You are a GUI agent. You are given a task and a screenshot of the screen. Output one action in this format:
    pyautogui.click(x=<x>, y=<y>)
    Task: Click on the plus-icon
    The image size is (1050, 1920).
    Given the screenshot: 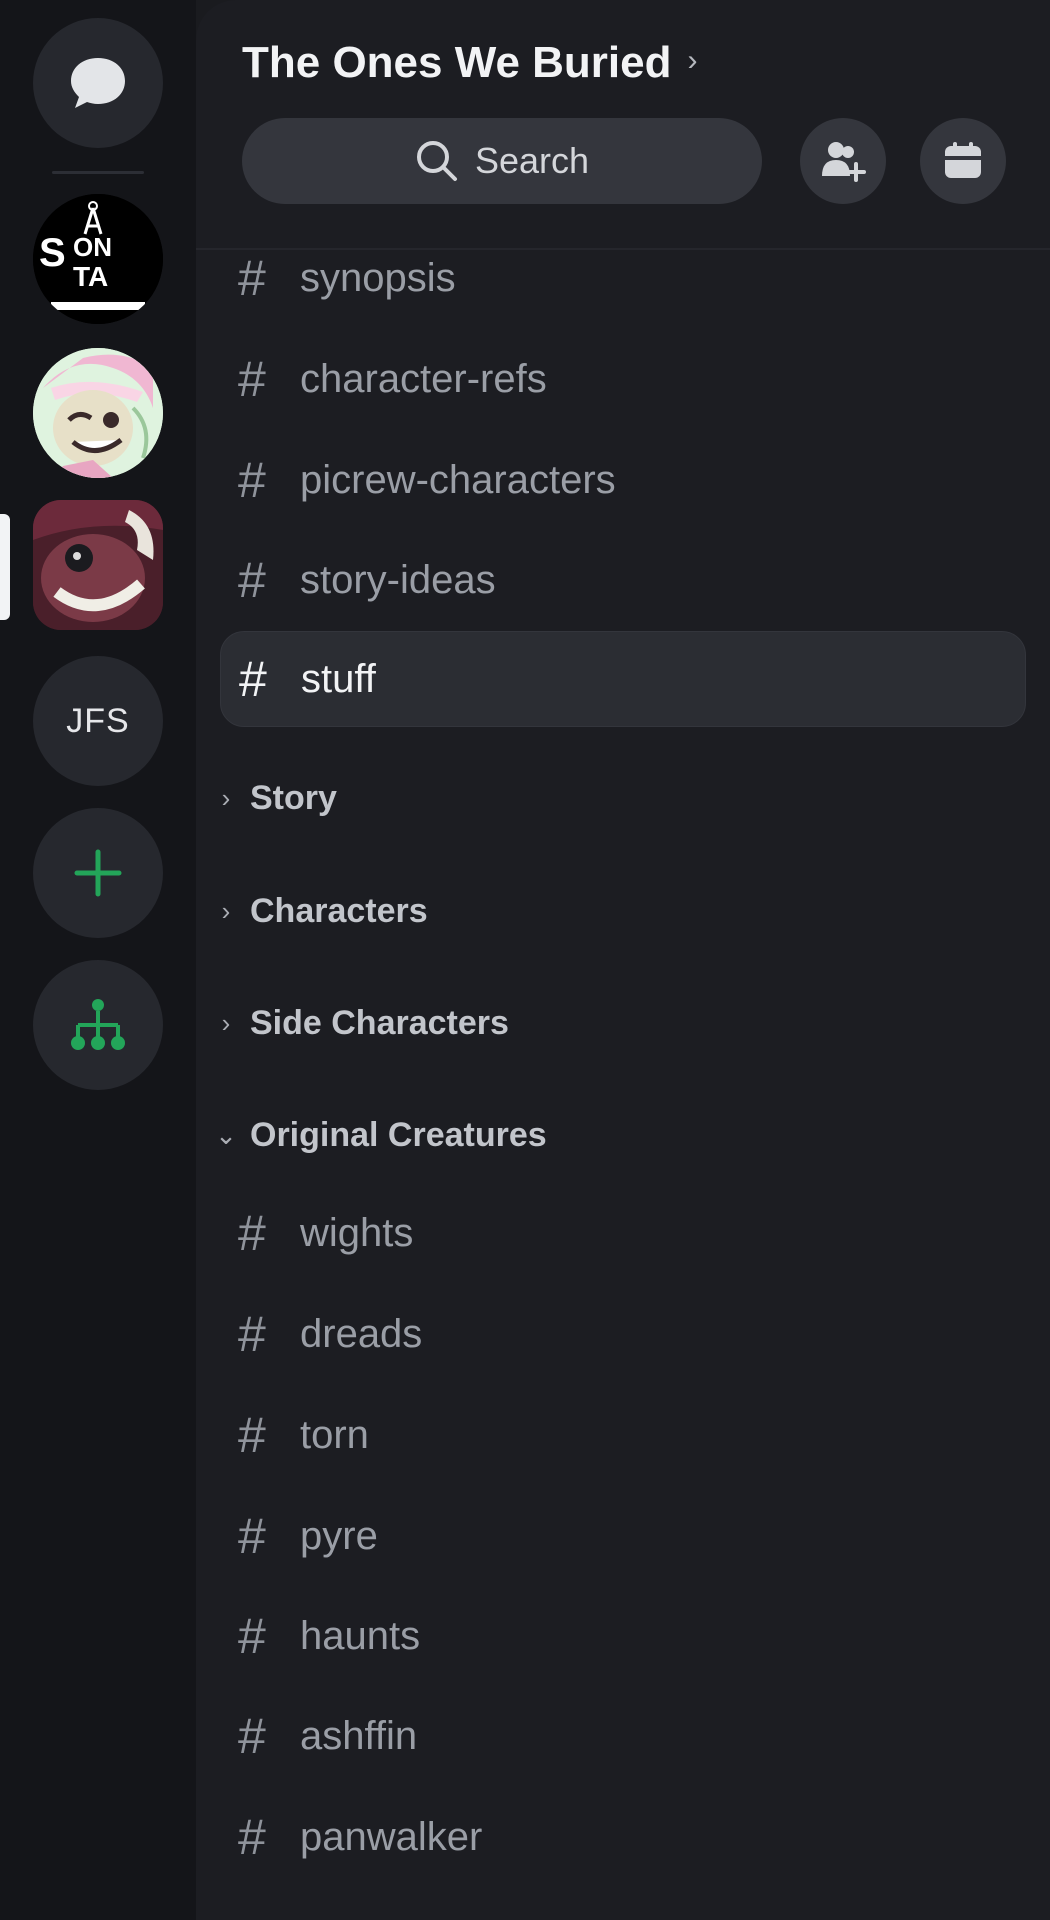 What is the action you would take?
    pyautogui.click(x=98, y=873)
    